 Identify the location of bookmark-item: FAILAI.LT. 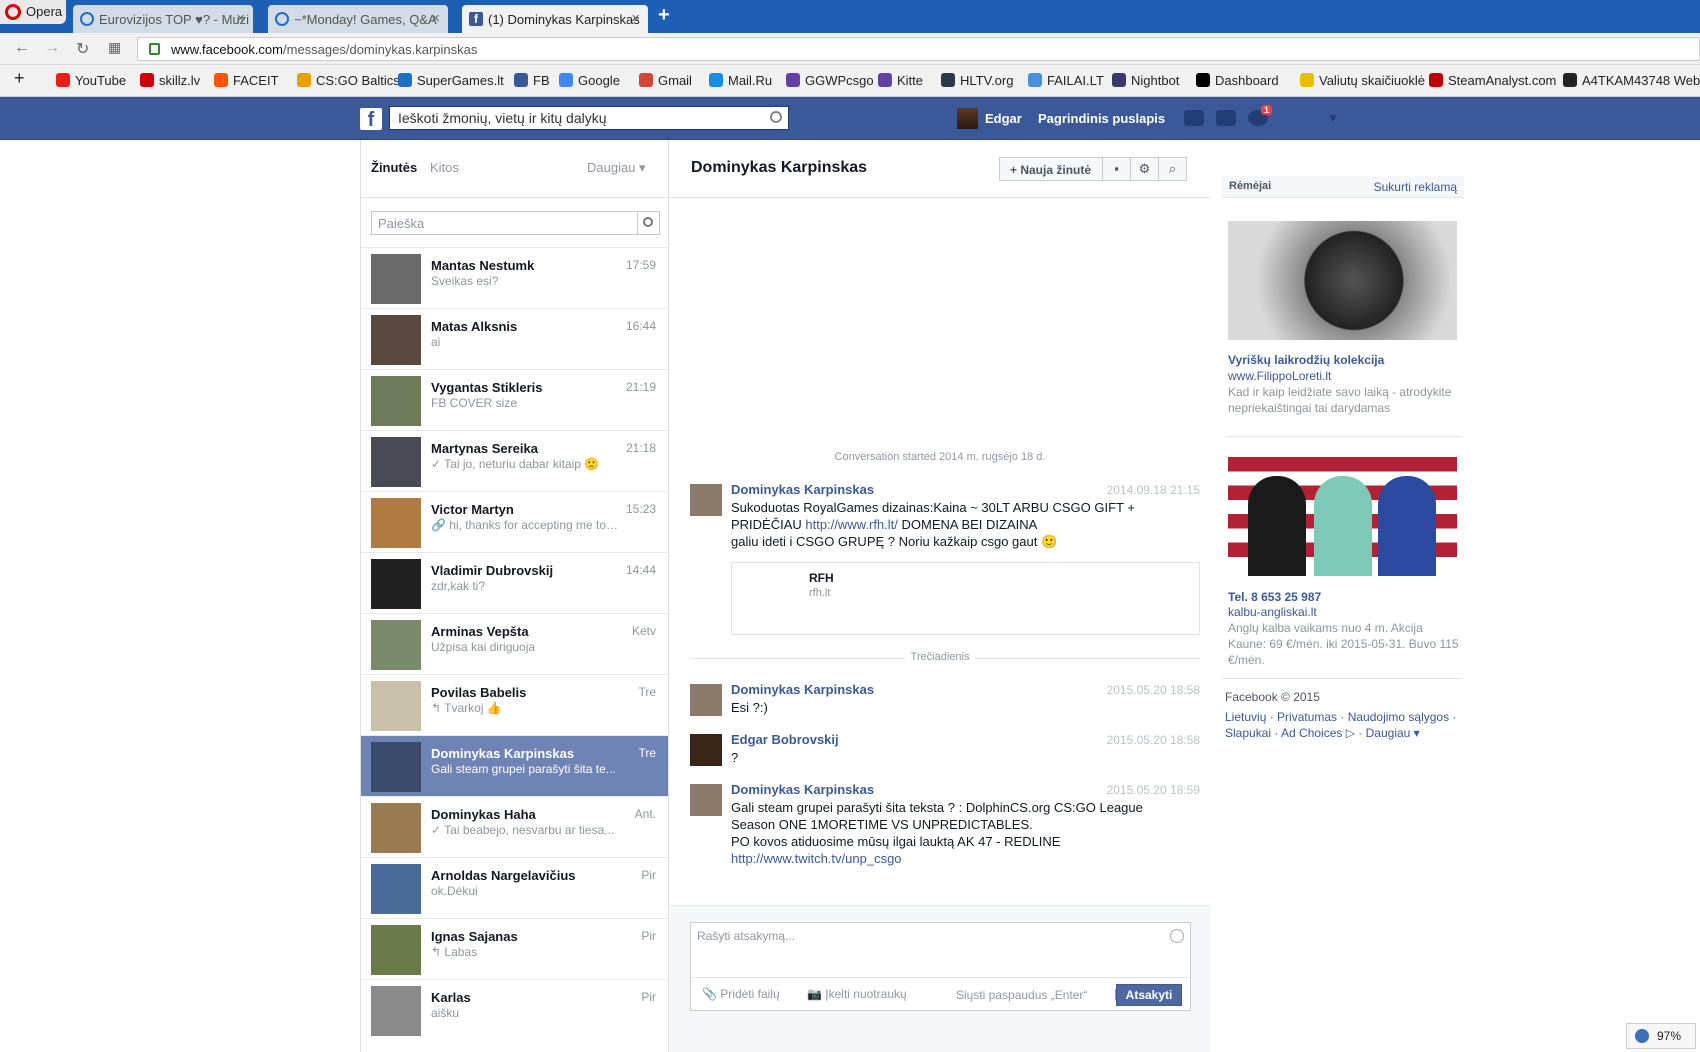
(1066, 80).